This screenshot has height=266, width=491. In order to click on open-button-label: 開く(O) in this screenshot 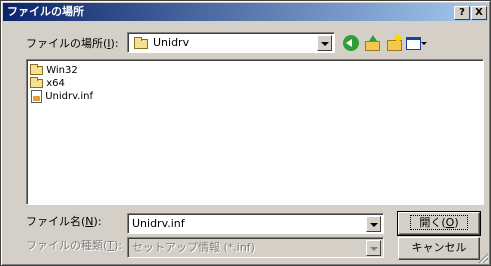, I will do `click(439, 222)`.